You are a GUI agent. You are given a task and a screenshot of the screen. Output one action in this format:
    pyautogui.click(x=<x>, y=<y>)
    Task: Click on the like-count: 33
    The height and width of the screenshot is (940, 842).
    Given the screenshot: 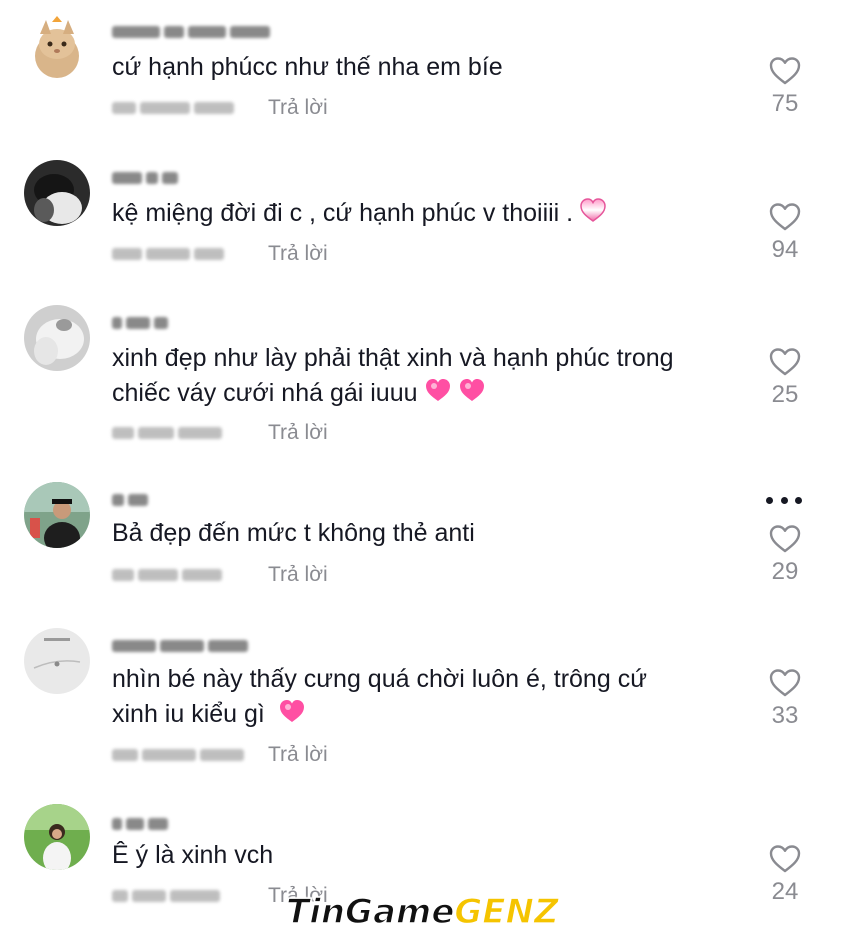 What is the action you would take?
    pyautogui.click(x=785, y=715)
    